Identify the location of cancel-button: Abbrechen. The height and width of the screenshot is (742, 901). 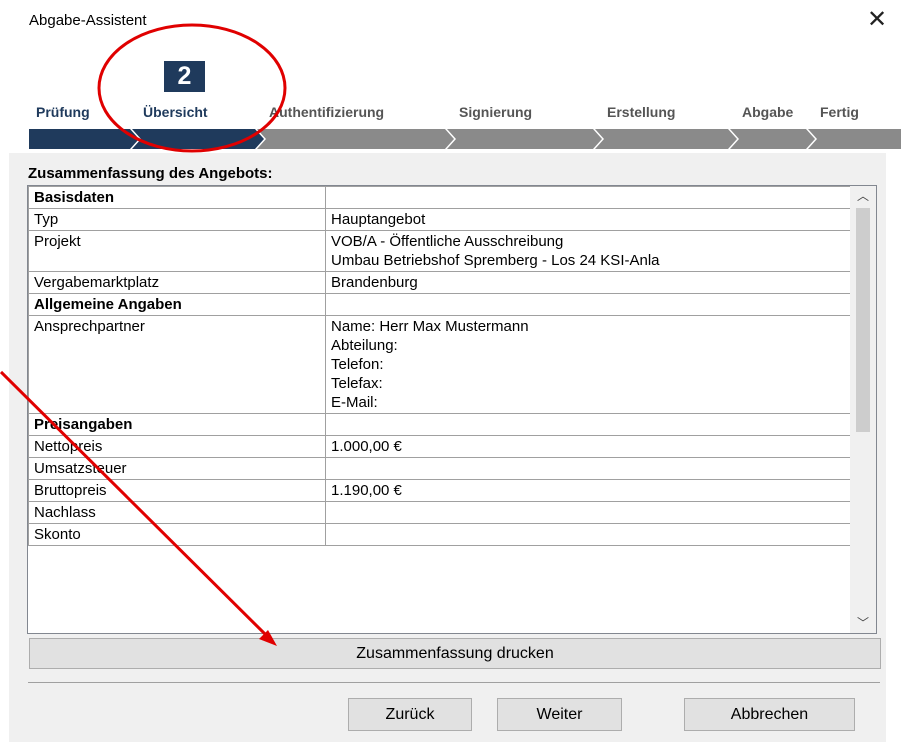
(769, 714).